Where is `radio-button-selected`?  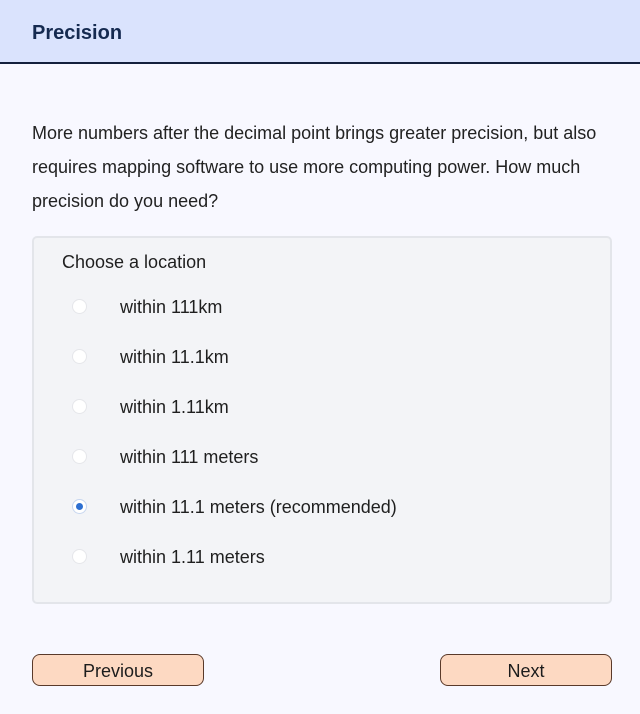
radio-button-selected is located at coordinates (79, 506).